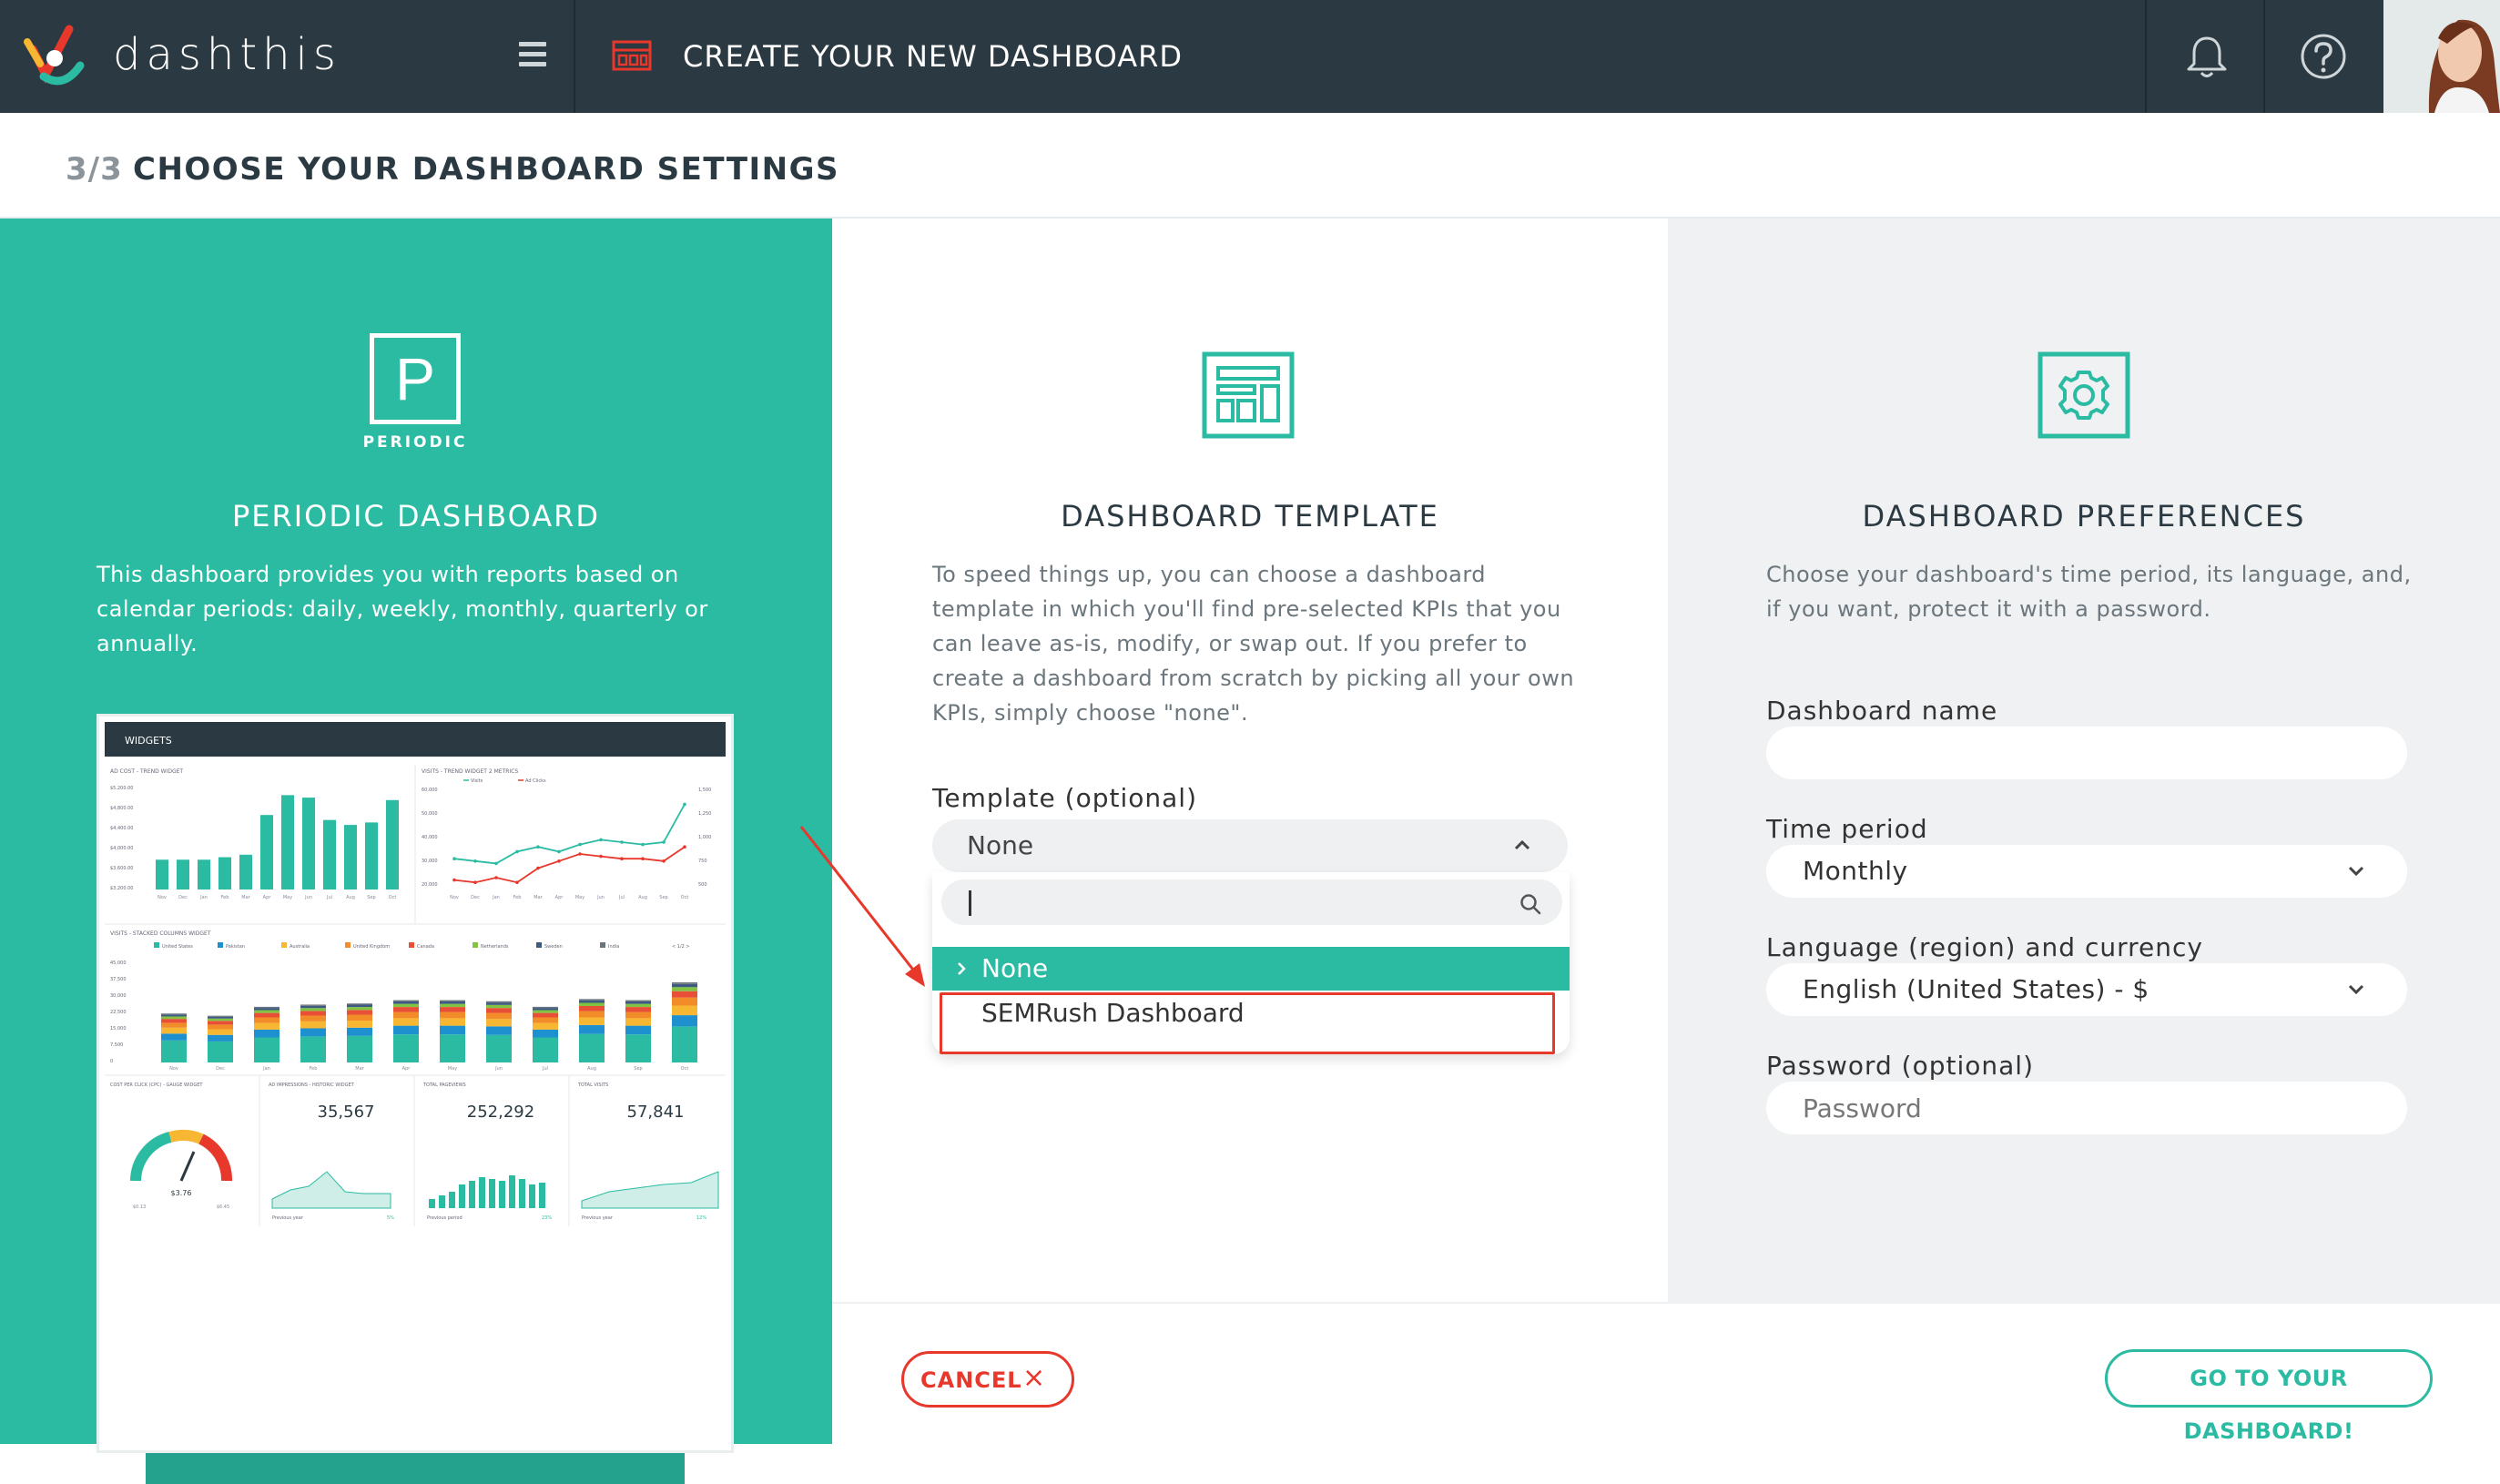 Image resolution: width=2500 pixels, height=1484 pixels. I want to click on widget-title: TOTAL PAGEVIEWS, so click(444, 1085).